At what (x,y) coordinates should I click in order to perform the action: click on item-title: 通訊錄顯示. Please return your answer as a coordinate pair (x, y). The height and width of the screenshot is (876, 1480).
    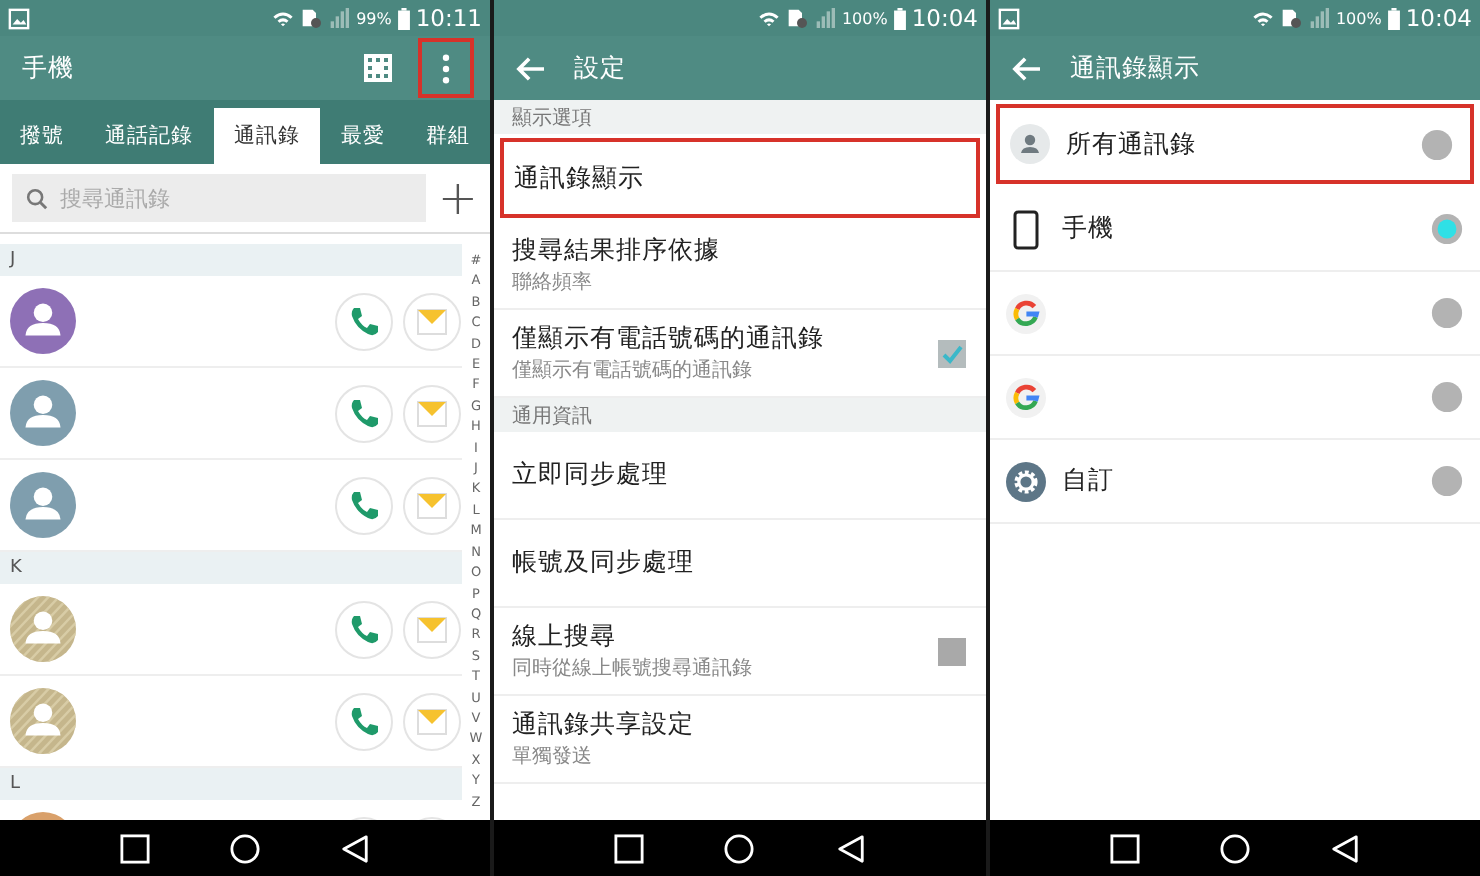
    Looking at the image, I should click on (580, 178).